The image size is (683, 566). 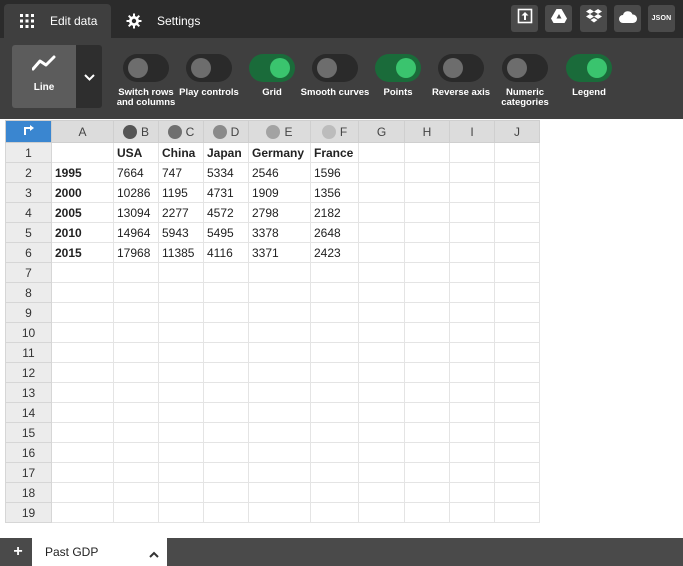 I want to click on row-header: 19, so click(x=28, y=512).